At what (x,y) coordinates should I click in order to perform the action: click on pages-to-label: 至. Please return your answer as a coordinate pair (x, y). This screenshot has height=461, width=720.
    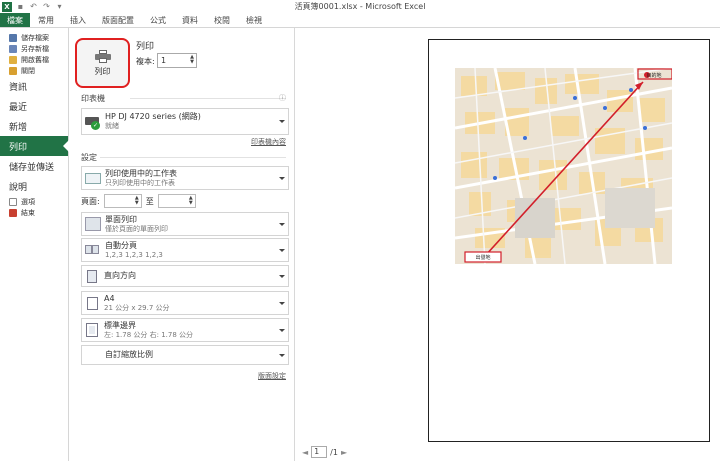
    Looking at the image, I should click on (149, 201).